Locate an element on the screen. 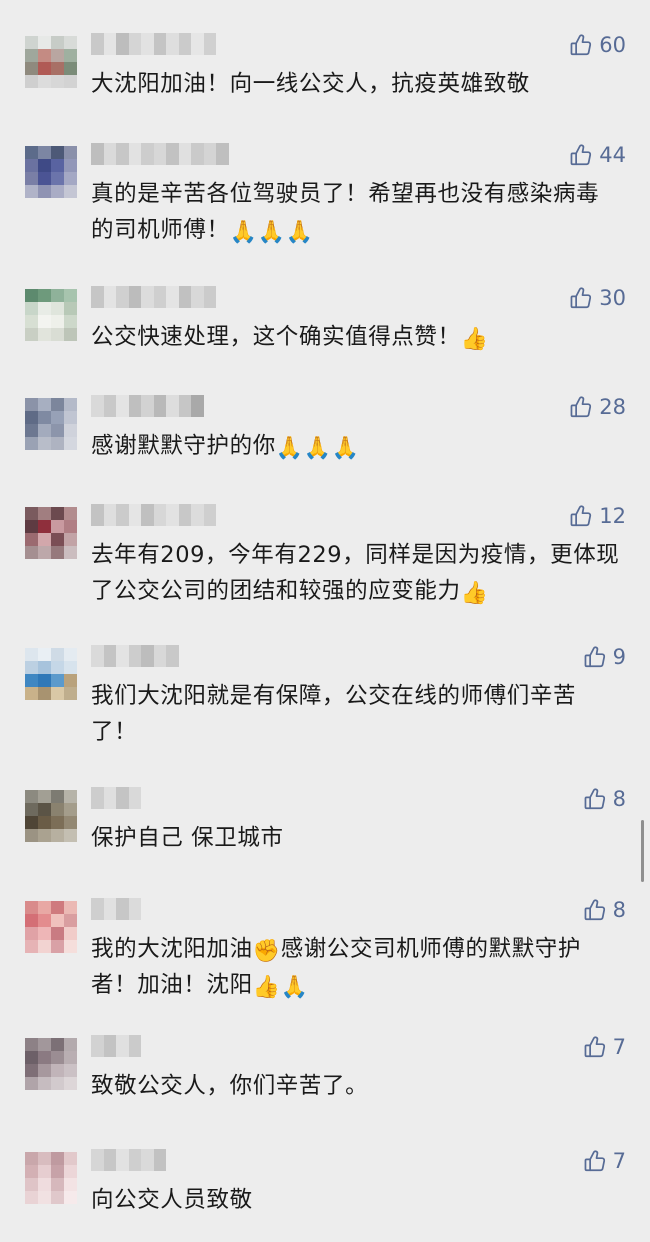 Image resolution: width=650 pixels, height=1242 pixels. comment-text: 真的是辛苦各位驾驶员了！希望再也没有感染病毒的司机师傅！🙏🙏🙏 is located at coordinates (356, 212).